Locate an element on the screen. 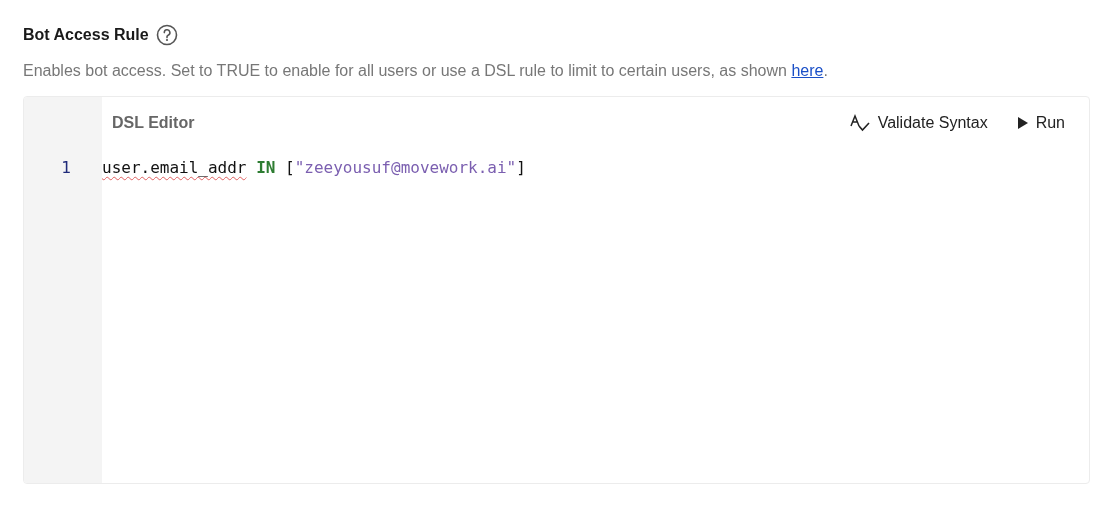 The height and width of the screenshot is (508, 1116). validate-syntax-button: Validate Syntax is located at coordinates (918, 123).